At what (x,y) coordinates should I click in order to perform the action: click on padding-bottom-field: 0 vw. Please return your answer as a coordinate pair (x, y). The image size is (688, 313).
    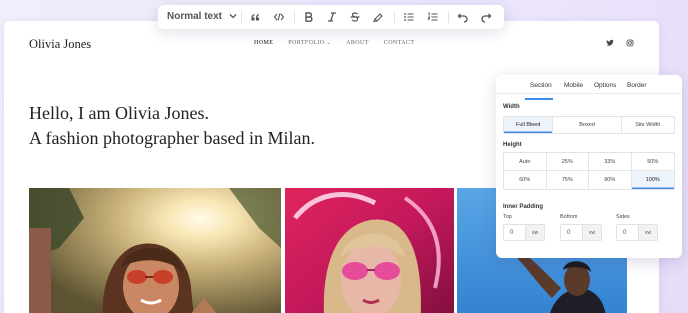
    Looking at the image, I should click on (581, 232).